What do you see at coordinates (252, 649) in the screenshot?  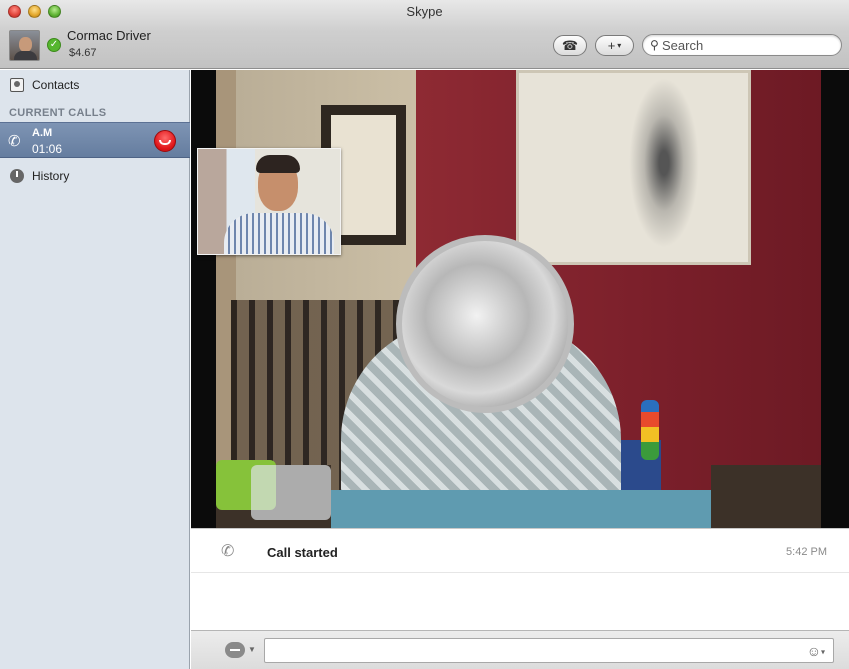 I see `chevron-down-icon: ▼` at bounding box center [252, 649].